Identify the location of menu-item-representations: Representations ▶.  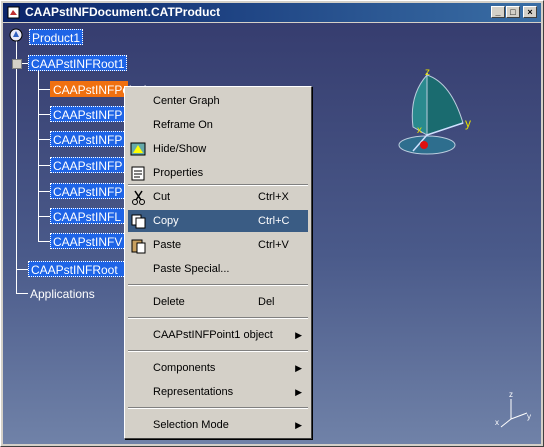
(218, 392).